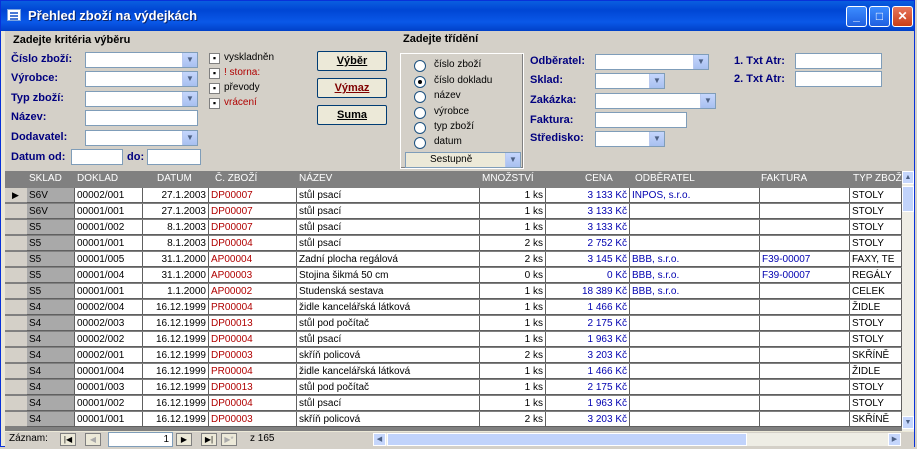 The height and width of the screenshot is (449, 917). Describe the element at coordinates (388, 259) in the screenshot. I see `table-cell: Zadní plocha regálová` at that location.